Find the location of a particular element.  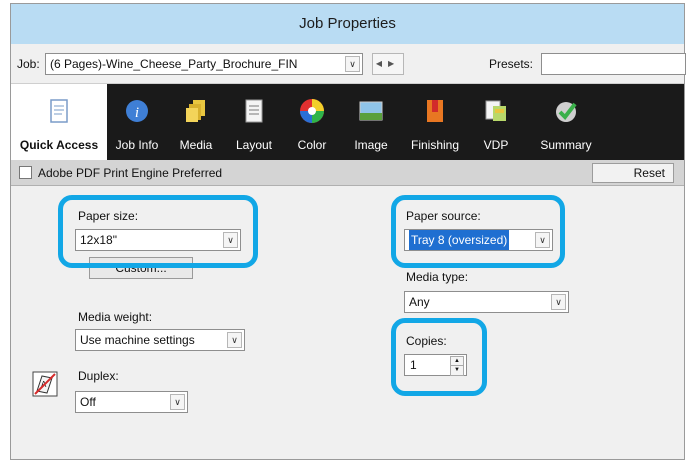

tab-quick-access: Quick Access is located at coordinates (59, 122).